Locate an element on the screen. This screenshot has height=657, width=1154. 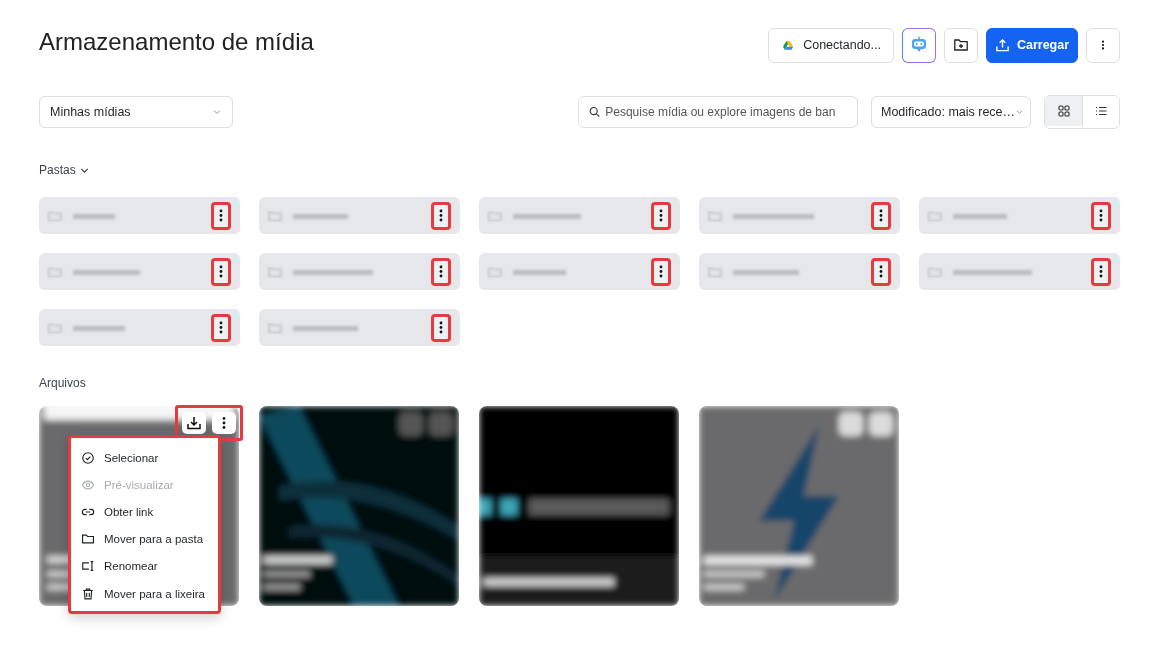
new-folder-button is located at coordinates (961, 45).